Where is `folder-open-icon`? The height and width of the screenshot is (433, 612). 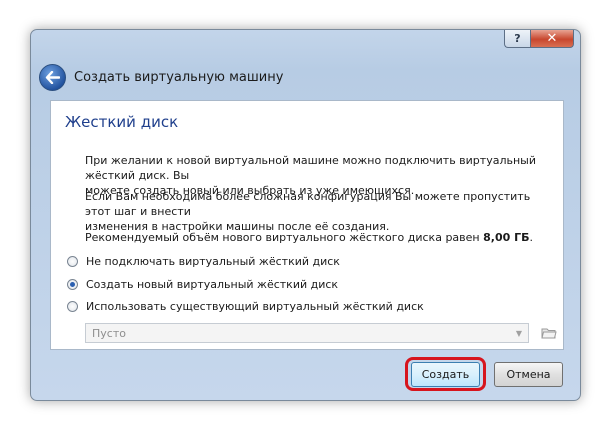
folder-open-icon is located at coordinates (549, 333).